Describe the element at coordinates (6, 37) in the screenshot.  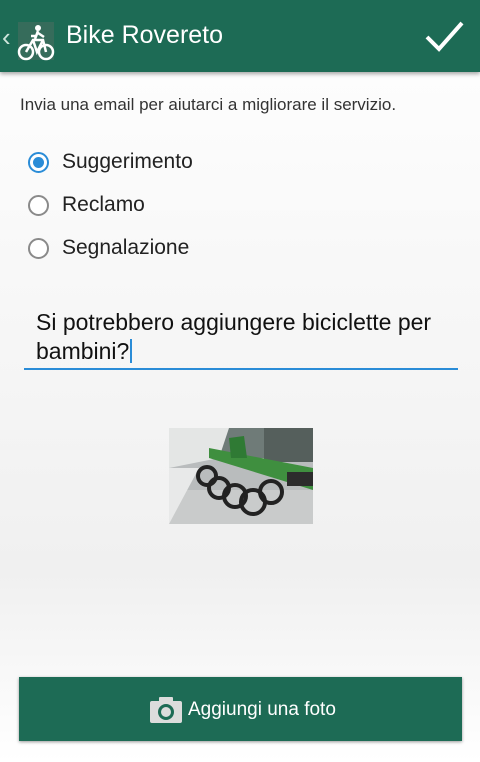
I see `chevron-left-icon: ‹` at that location.